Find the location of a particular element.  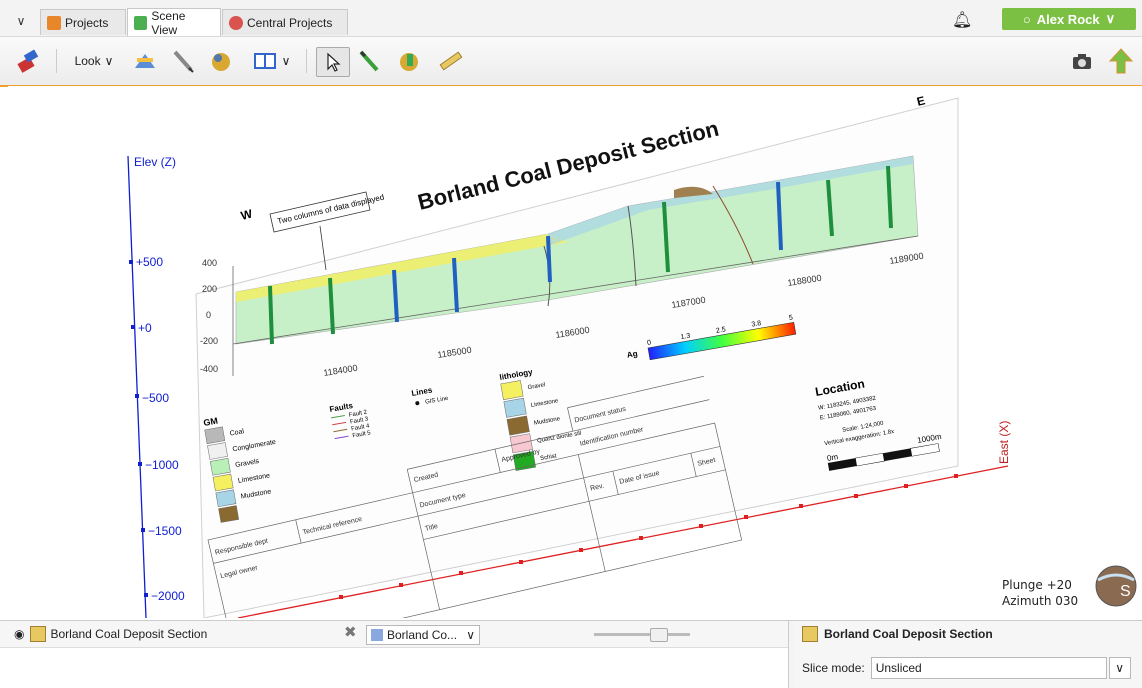

interpolation-icon is located at coordinates (221, 62).